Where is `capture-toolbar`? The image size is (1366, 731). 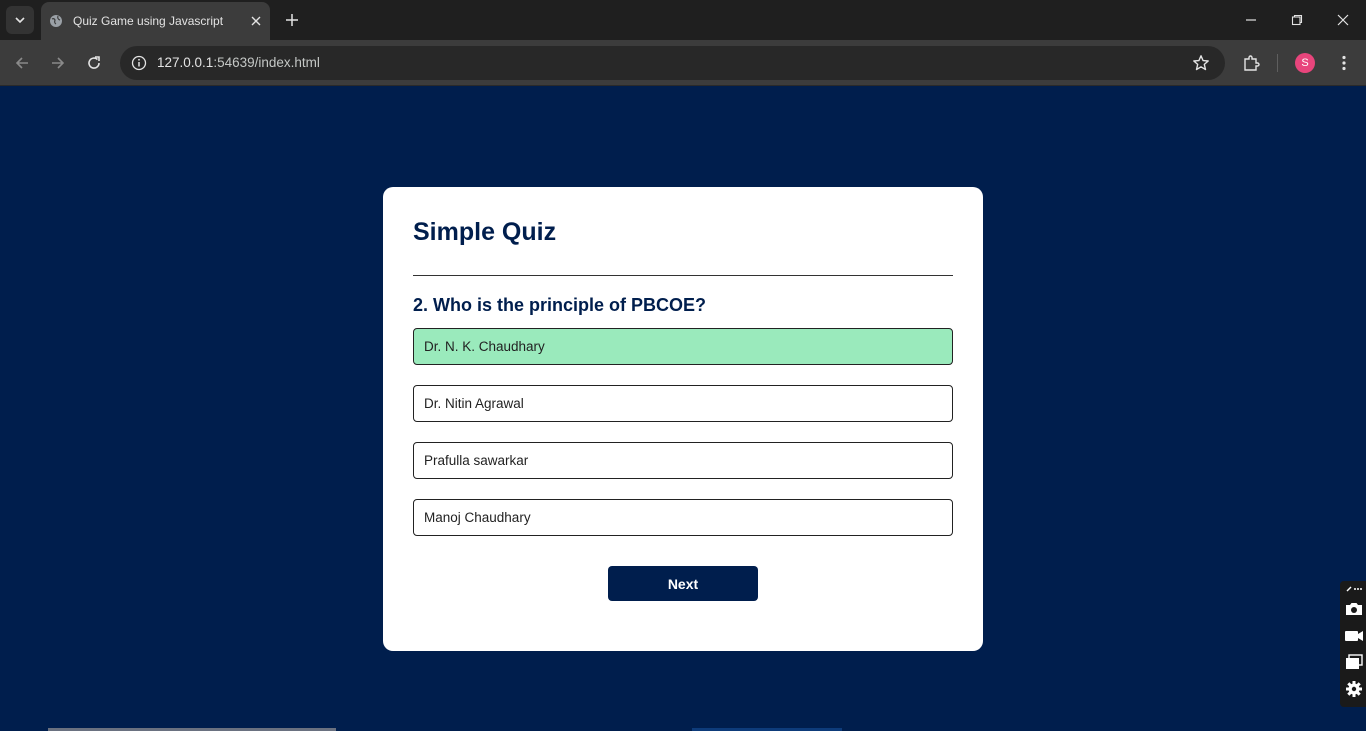
capture-toolbar is located at coordinates (1353, 644).